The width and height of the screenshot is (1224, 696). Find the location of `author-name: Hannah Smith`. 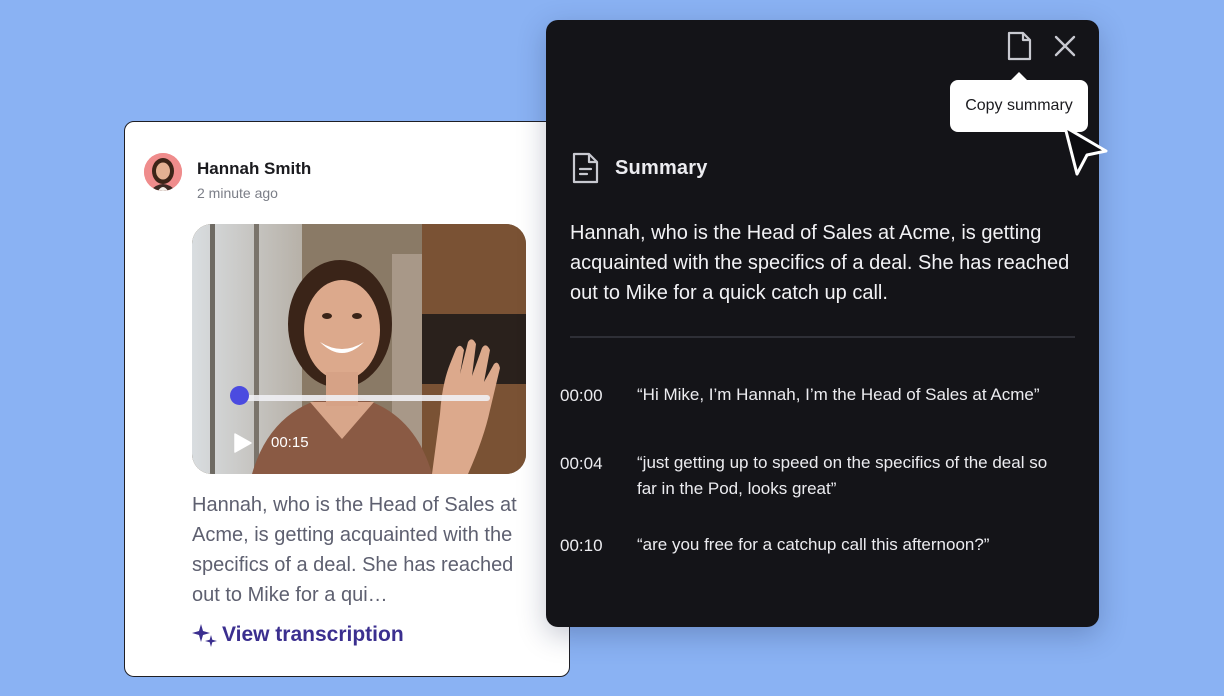

author-name: Hannah Smith is located at coordinates (254, 168).